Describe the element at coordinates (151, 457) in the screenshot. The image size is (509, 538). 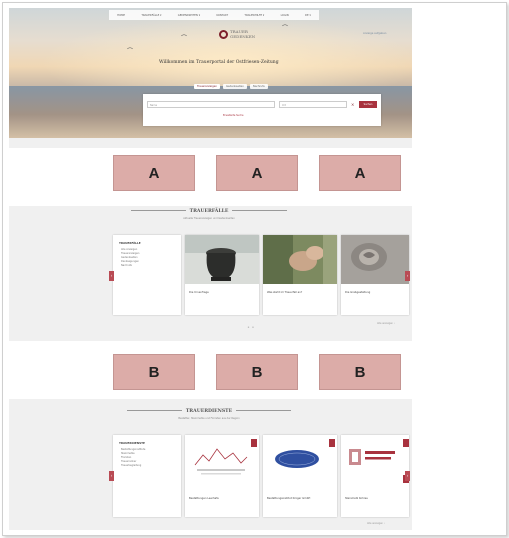
I see `filter-item: Floristen` at that location.